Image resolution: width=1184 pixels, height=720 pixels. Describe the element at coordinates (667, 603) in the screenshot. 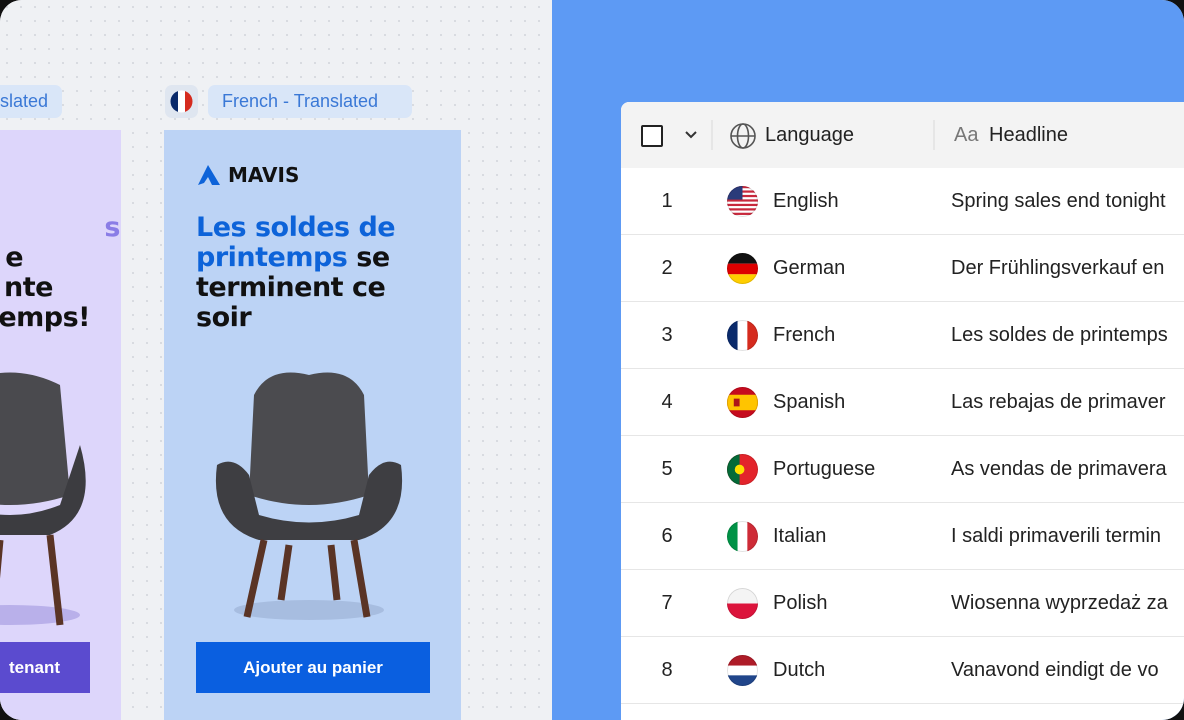

I see `row-number: 7` at that location.